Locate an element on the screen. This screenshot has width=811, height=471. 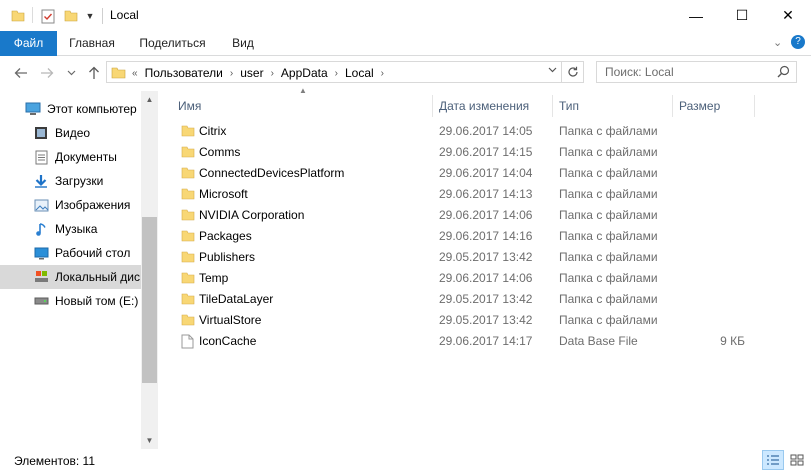
nav-item-this-pc: Этот компьютер is located at coordinates (70, 109).